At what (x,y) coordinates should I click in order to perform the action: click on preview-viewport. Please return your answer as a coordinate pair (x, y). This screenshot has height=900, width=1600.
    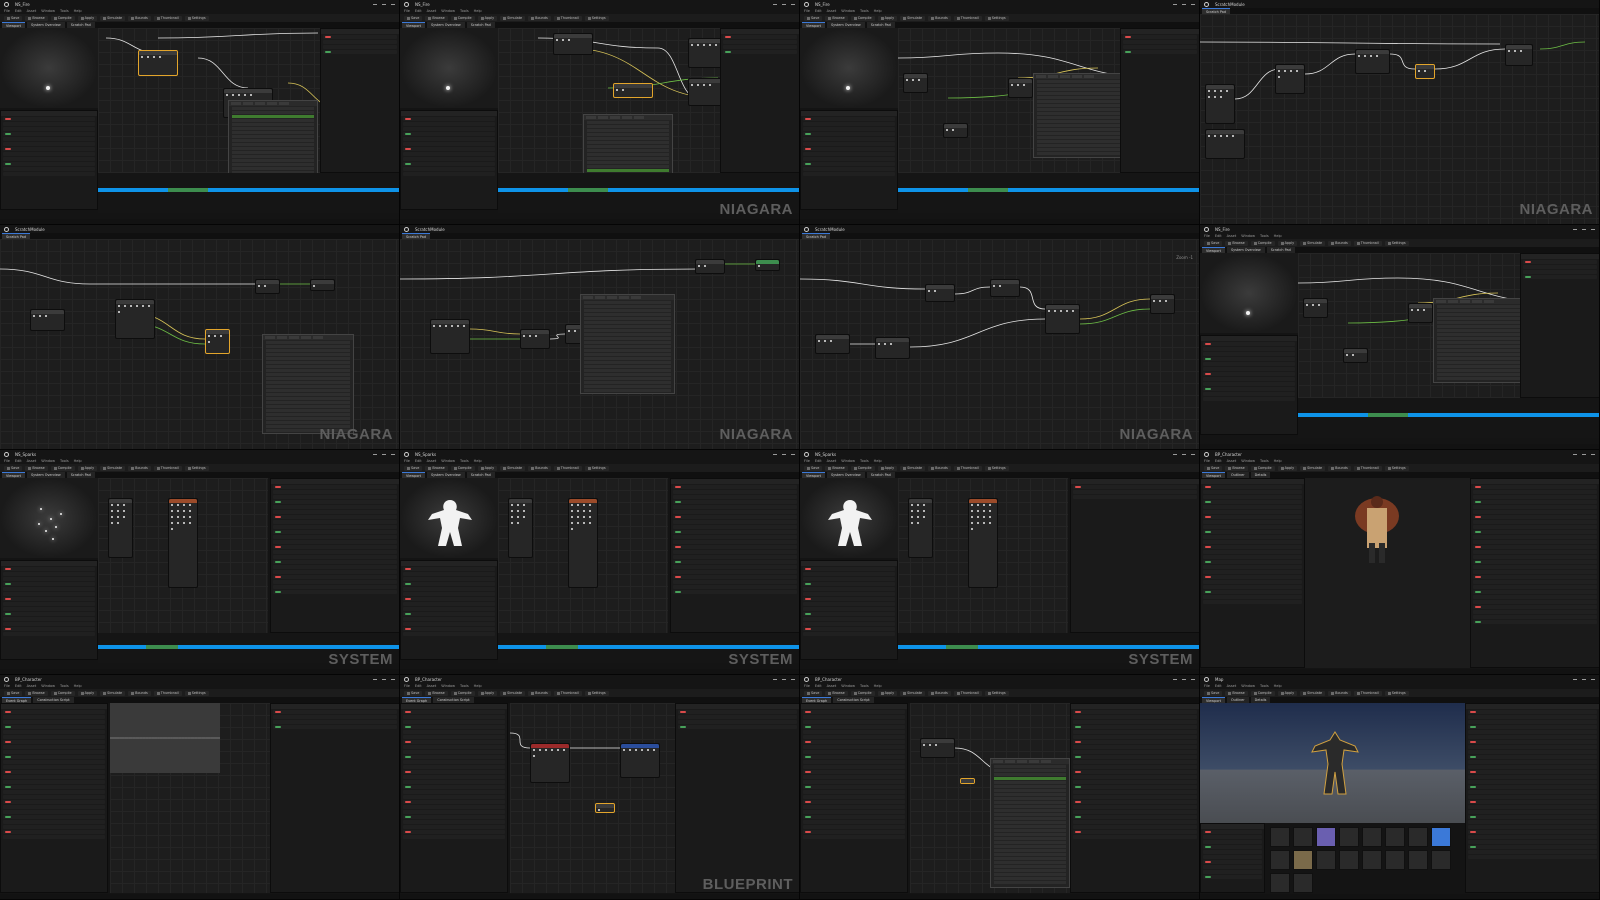
    Looking at the image, I should click on (449, 68).